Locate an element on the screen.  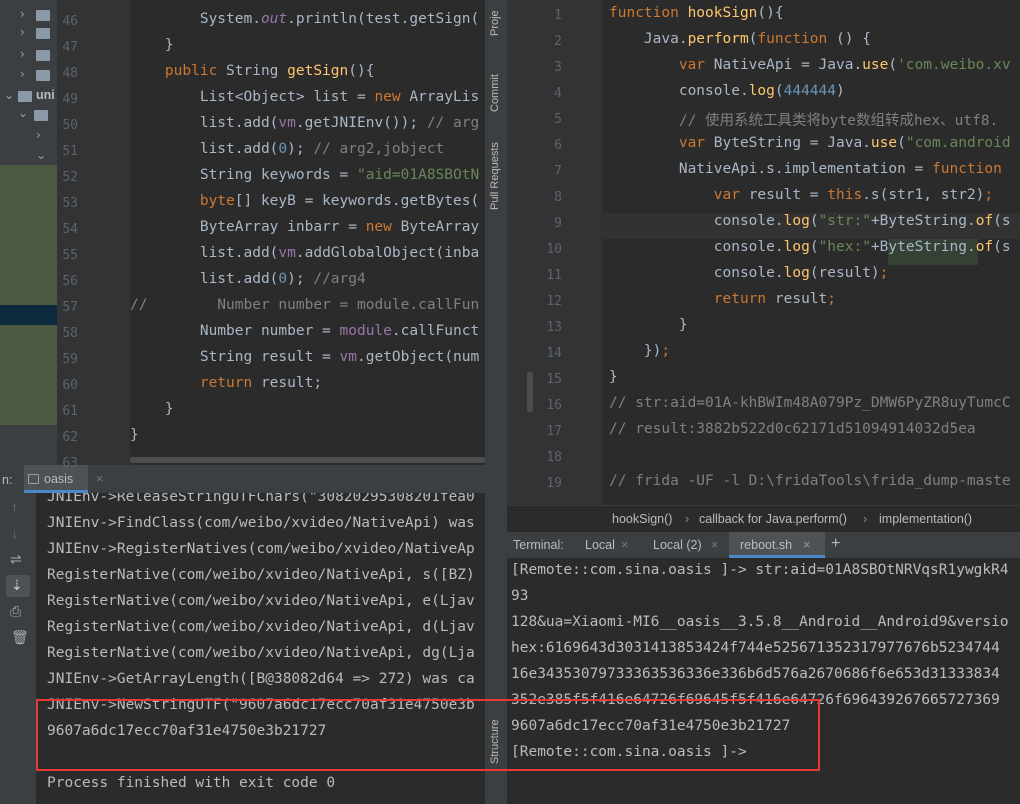
scroll-to-end-icon: ⇣ is located at coordinates (17, 585).